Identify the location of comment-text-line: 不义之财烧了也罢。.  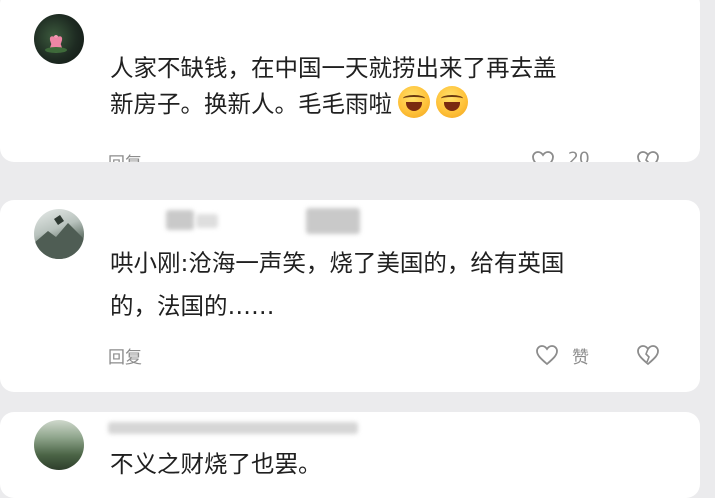
(216, 464).